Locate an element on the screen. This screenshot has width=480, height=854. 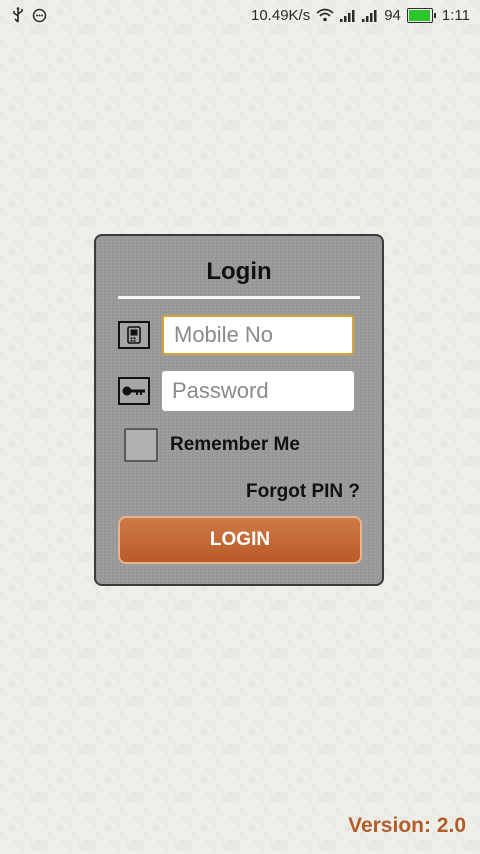
clock: 1:11 is located at coordinates (455, 15).